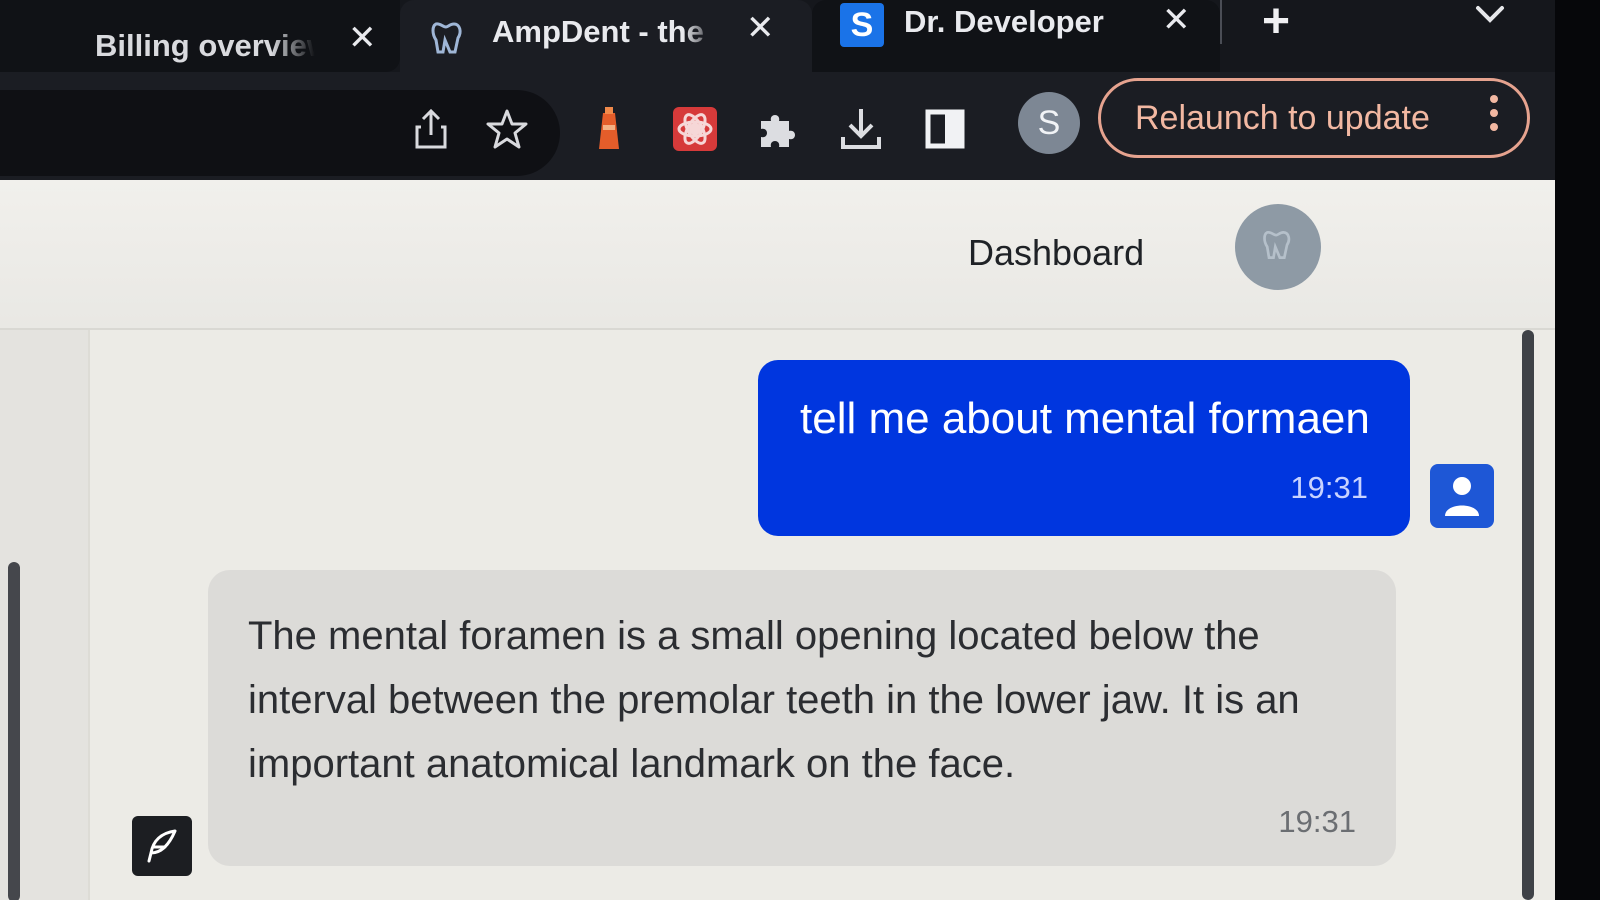 The width and height of the screenshot is (1600, 900). I want to click on dashboard-link: Dashboard, so click(1056, 253).